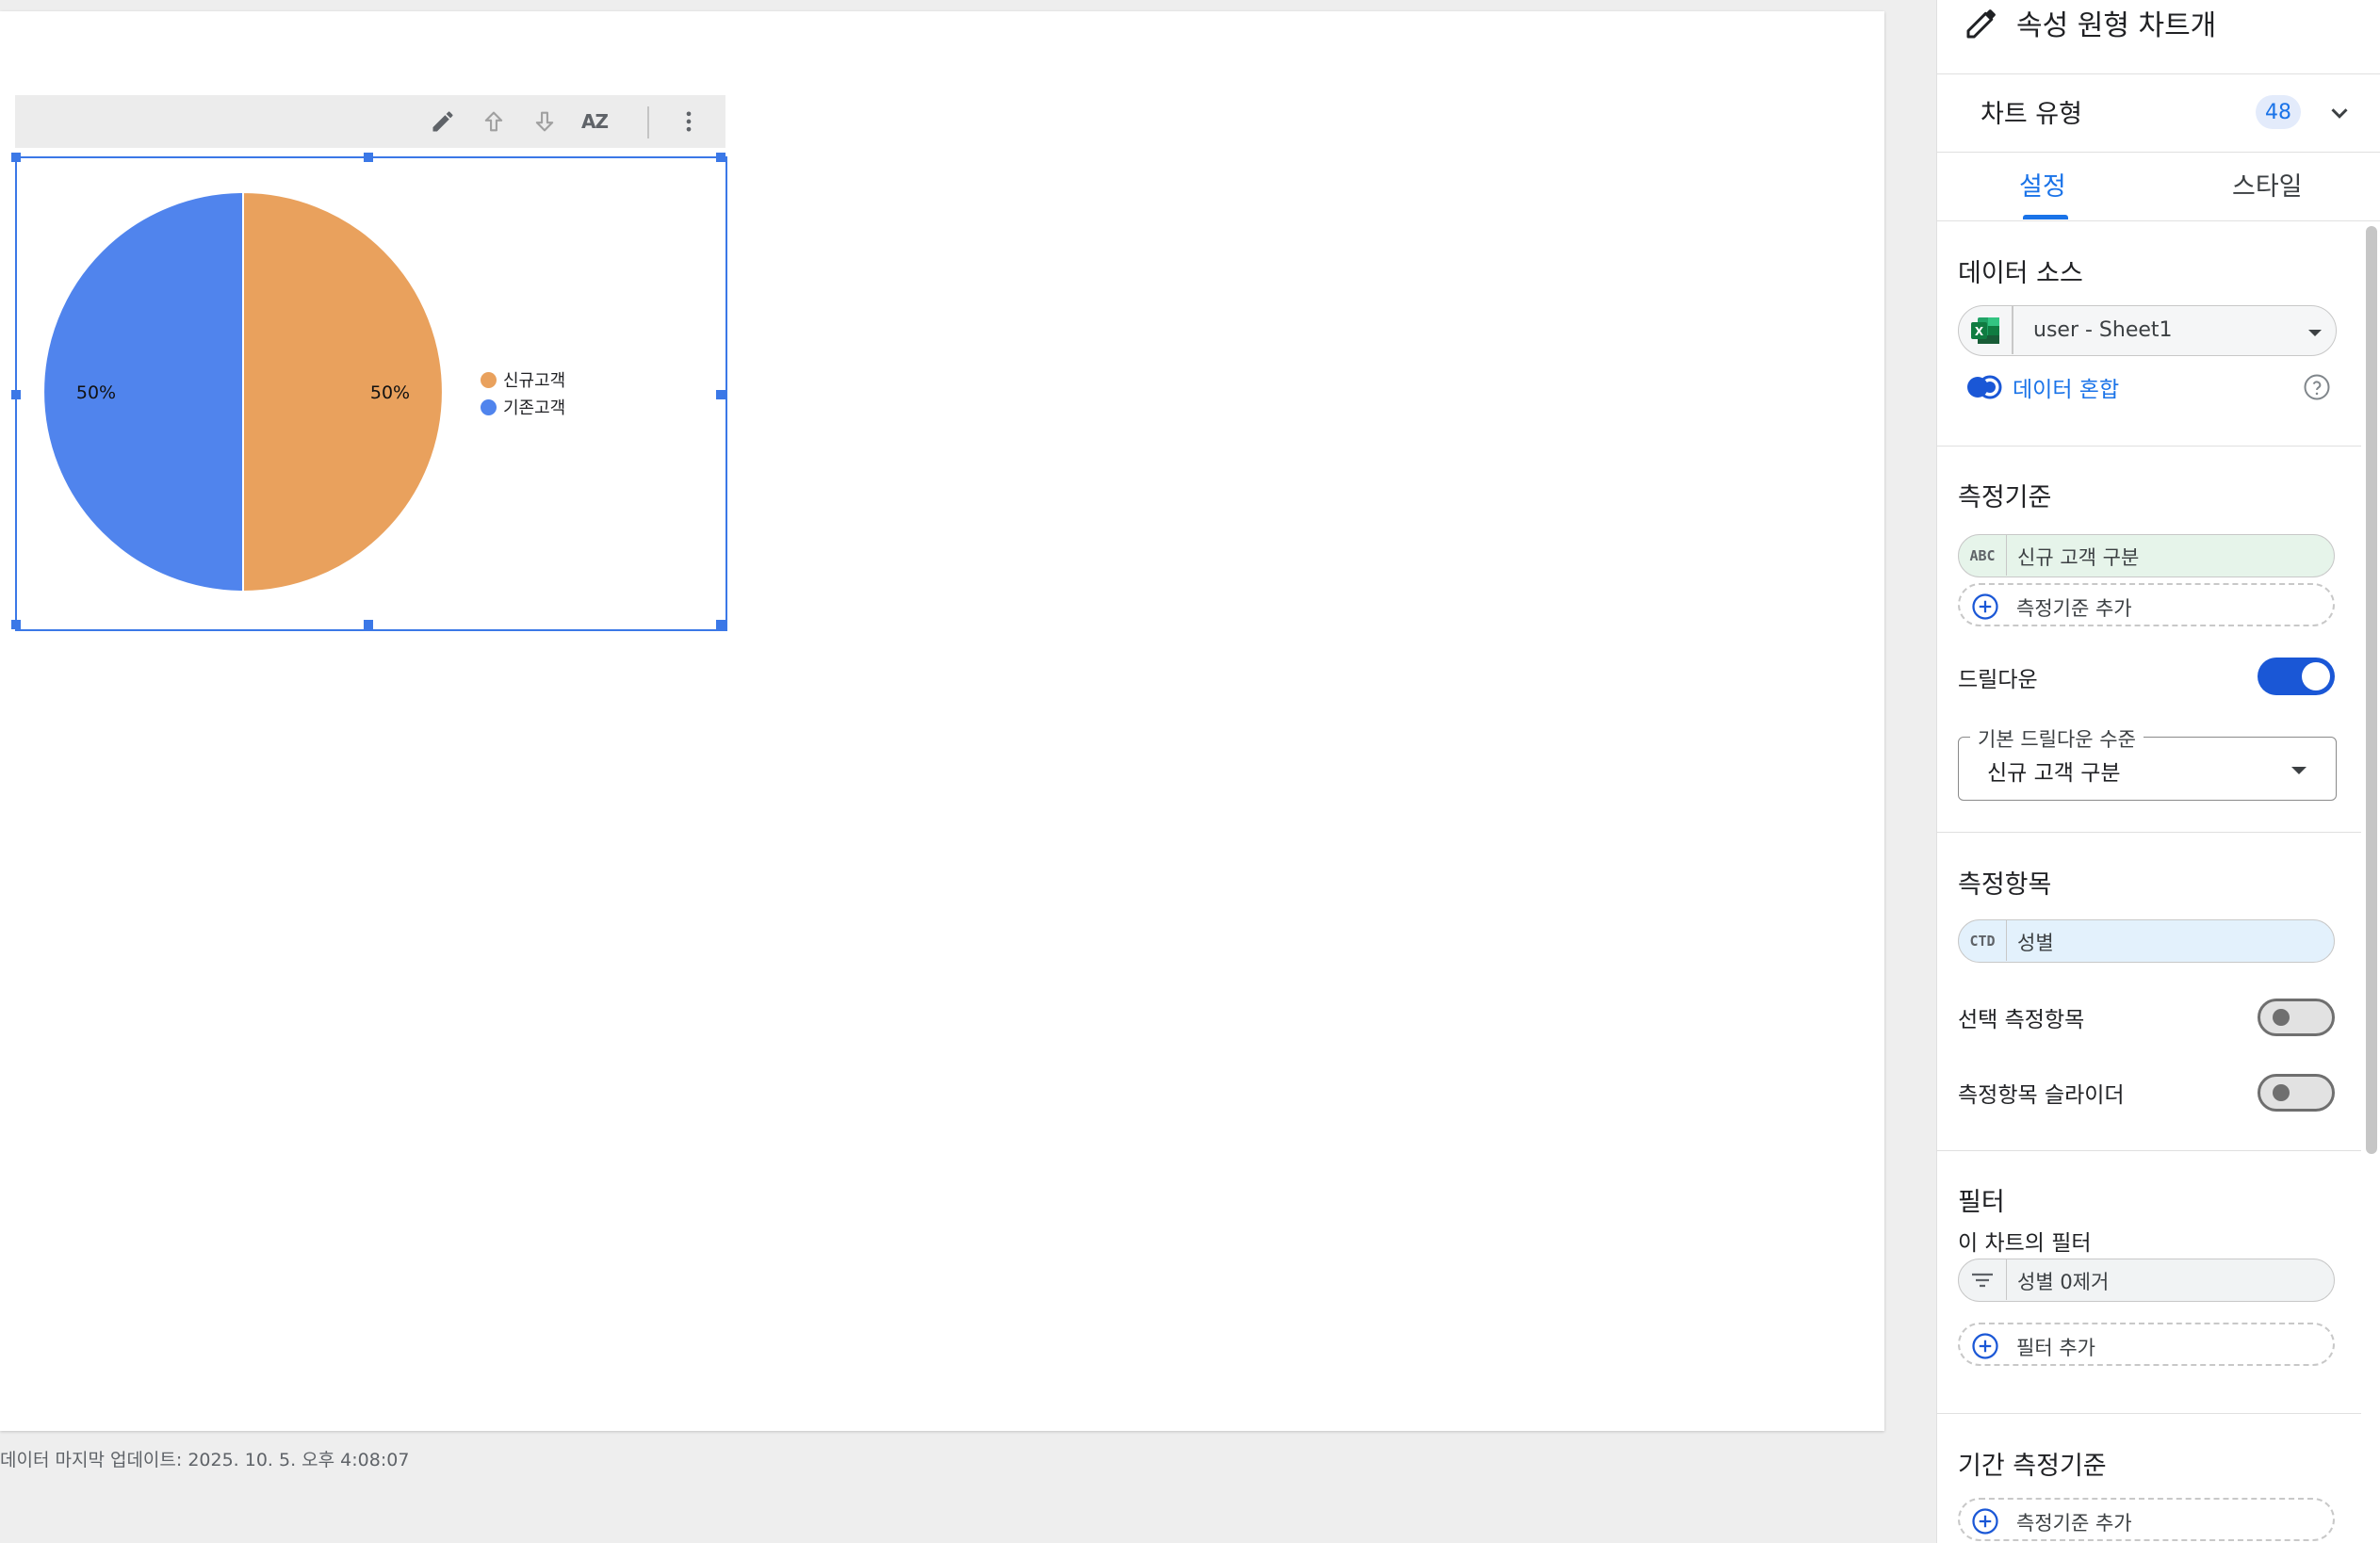 The width and height of the screenshot is (2380, 1543). Describe the element at coordinates (1985, 333) in the screenshot. I see `sheets-icon: X` at that location.